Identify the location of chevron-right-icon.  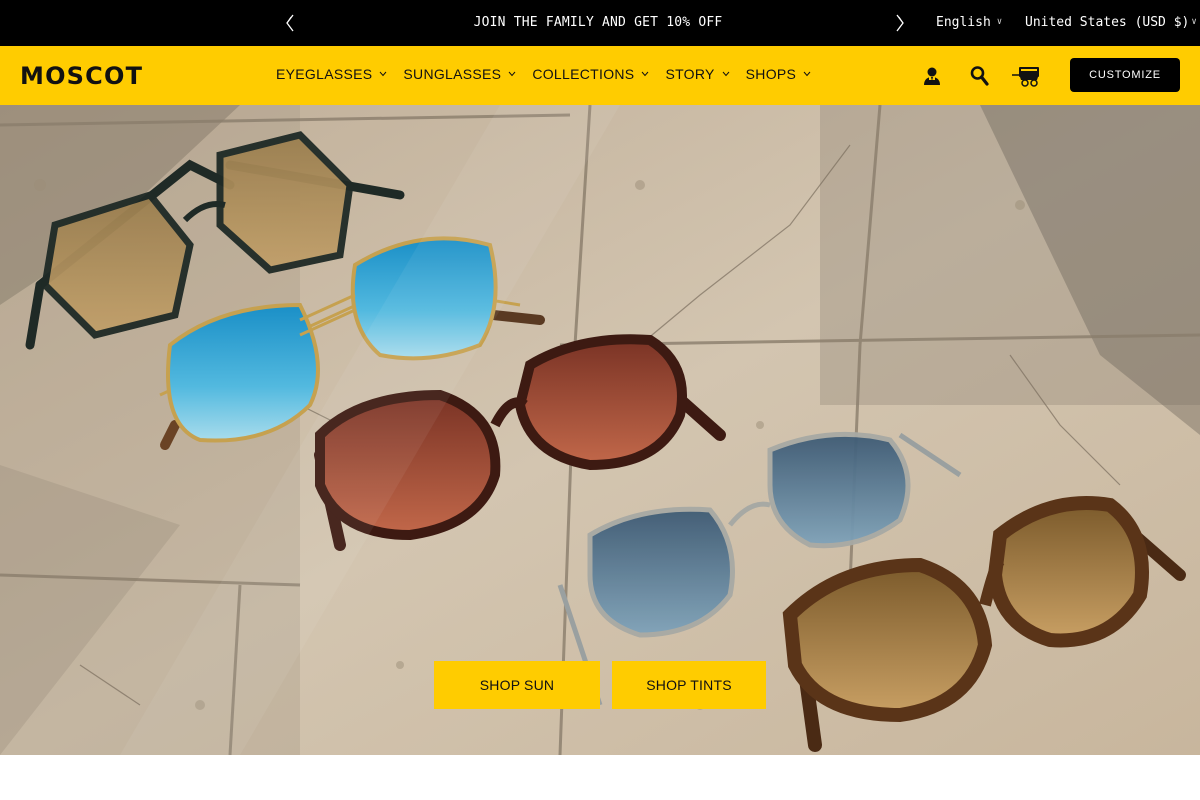
(900, 23).